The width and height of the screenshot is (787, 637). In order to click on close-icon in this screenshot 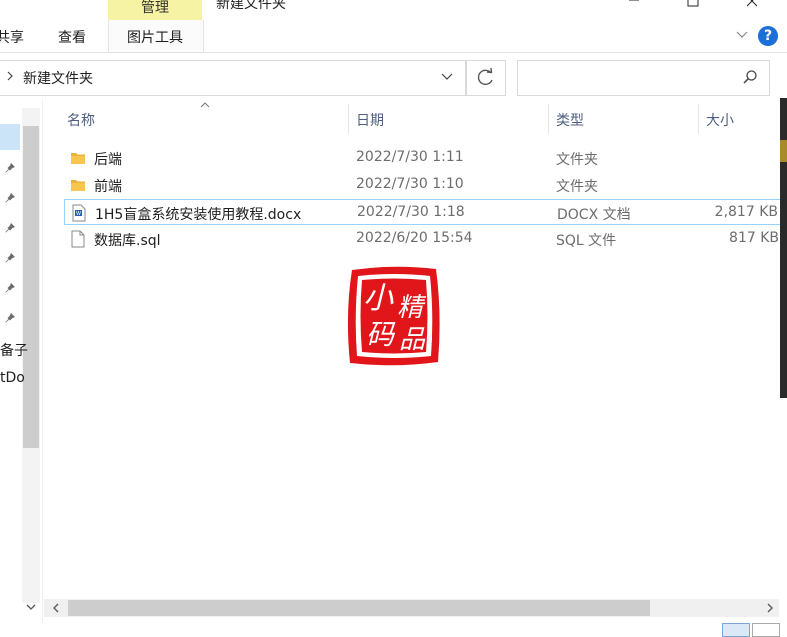, I will do `click(752, 4)`.